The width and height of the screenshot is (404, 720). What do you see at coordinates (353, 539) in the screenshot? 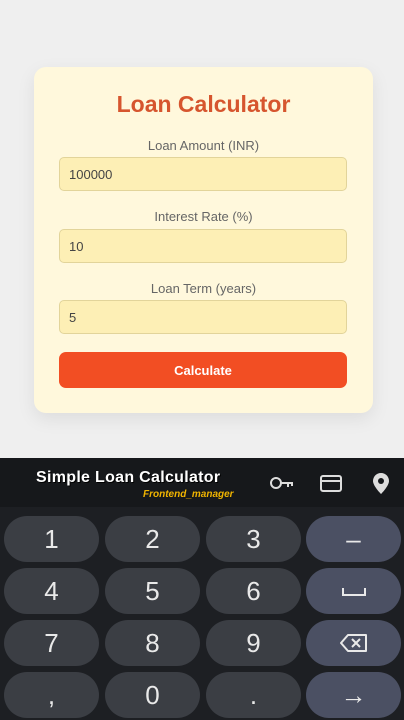
I see `key-minus: –` at bounding box center [353, 539].